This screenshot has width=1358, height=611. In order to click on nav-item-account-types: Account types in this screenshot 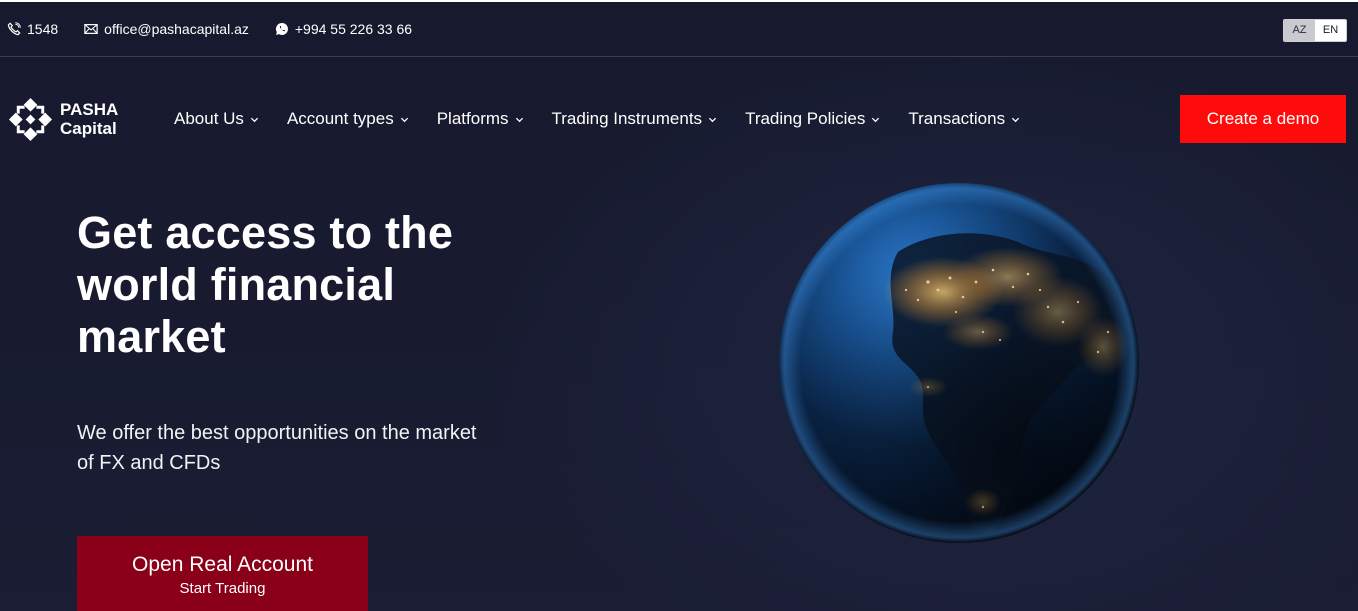, I will do `click(348, 119)`.